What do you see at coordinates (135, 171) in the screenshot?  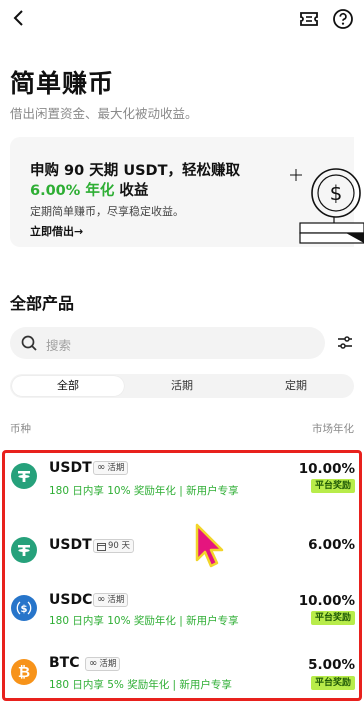 I see `banner-headline: 申购 90 天期 USDT，轻松赚取` at bounding box center [135, 171].